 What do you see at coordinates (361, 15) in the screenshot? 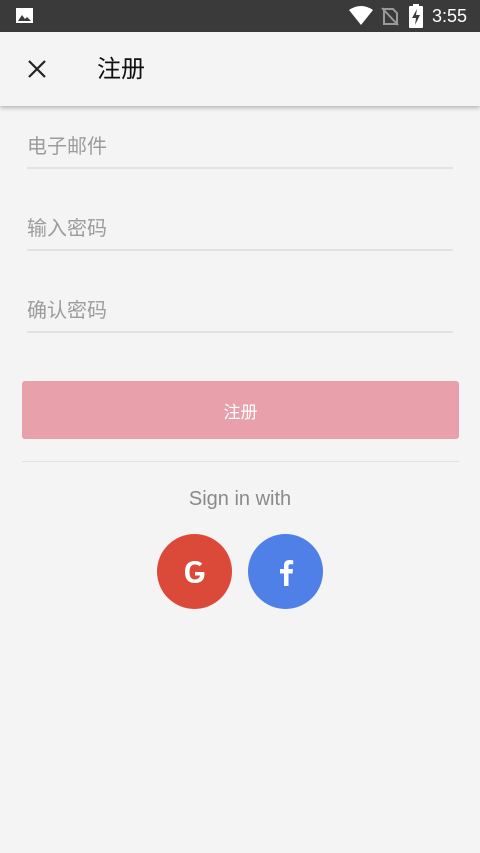
I see `wifi-icon` at bounding box center [361, 15].